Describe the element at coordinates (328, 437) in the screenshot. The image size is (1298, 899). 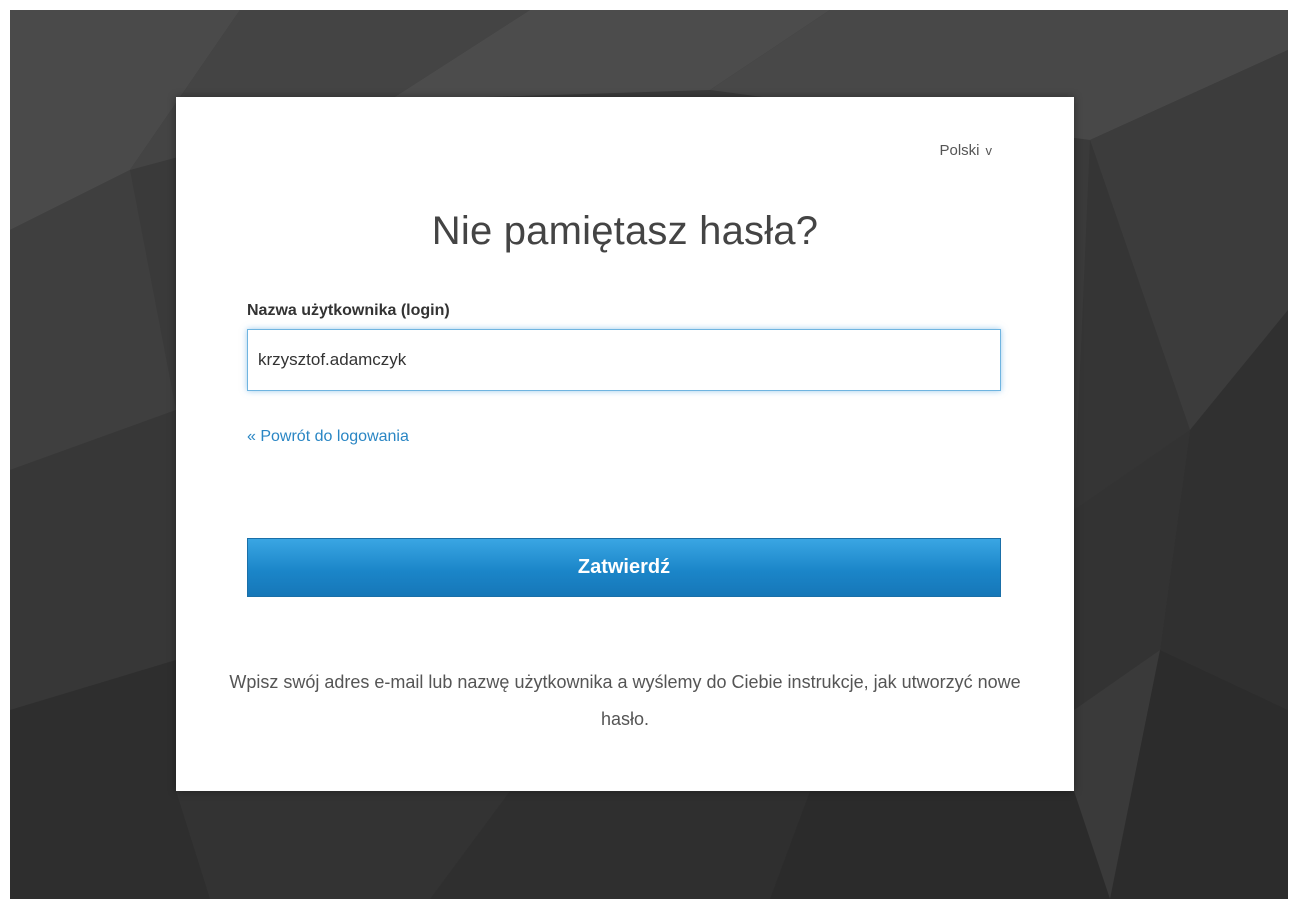
I see `back-to-login-link: « Powrót do logowania` at that location.